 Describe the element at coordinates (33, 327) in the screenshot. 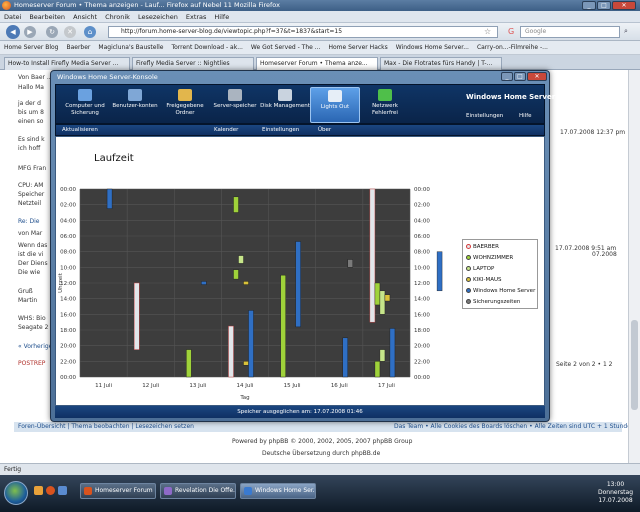

I see `forum-text-line: Seagate 2` at that location.